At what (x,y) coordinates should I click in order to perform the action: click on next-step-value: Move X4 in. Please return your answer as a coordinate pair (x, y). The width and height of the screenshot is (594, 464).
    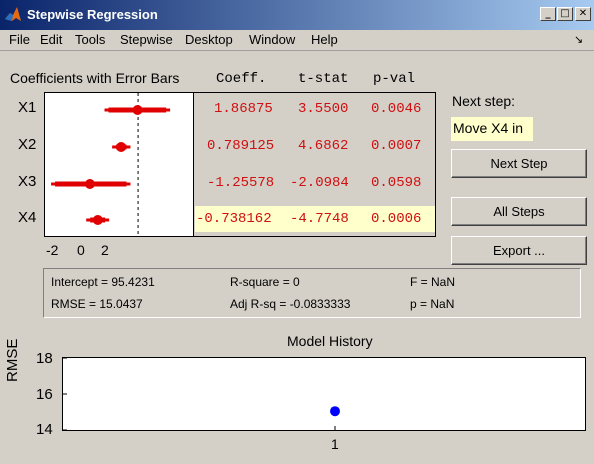
    Looking at the image, I should click on (492, 129).